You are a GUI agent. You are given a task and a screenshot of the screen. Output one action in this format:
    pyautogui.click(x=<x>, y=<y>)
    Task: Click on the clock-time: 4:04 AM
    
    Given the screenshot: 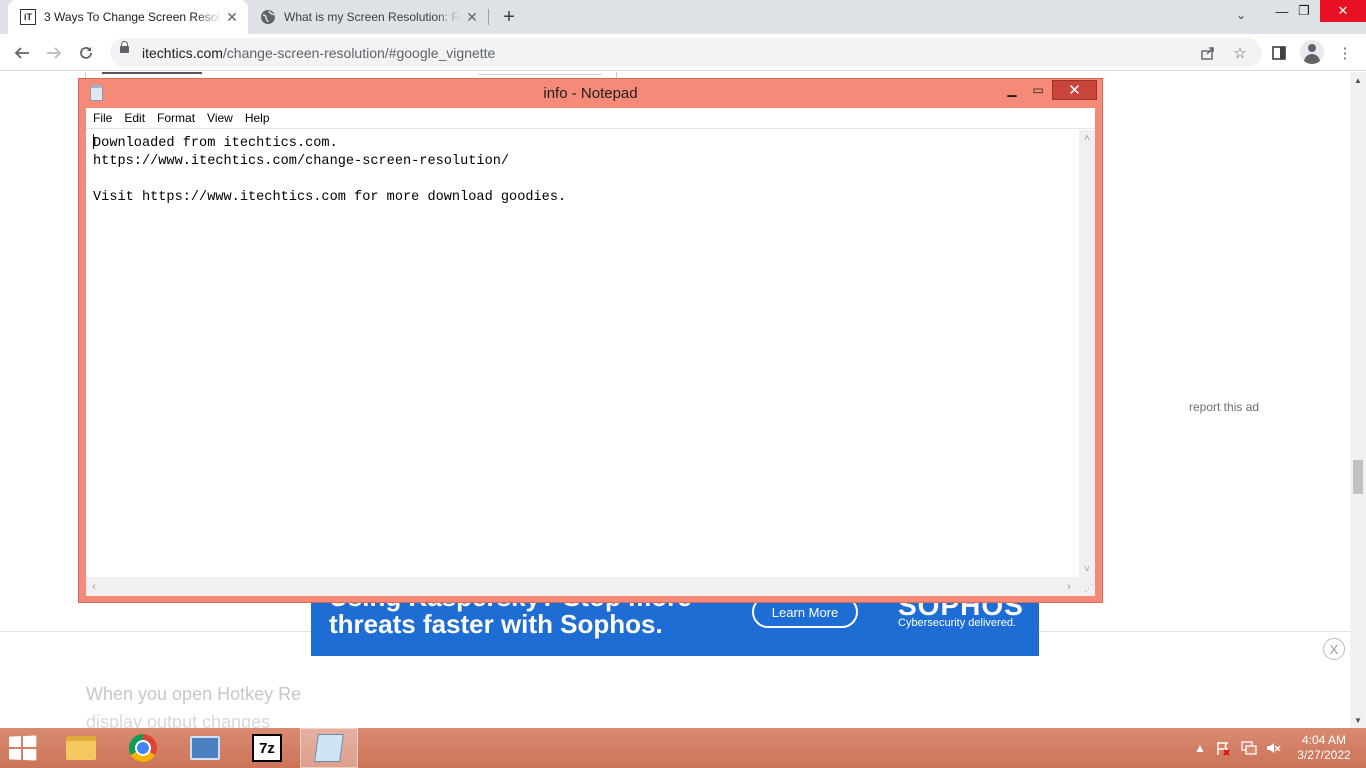 What is the action you would take?
    pyautogui.click(x=1324, y=740)
    